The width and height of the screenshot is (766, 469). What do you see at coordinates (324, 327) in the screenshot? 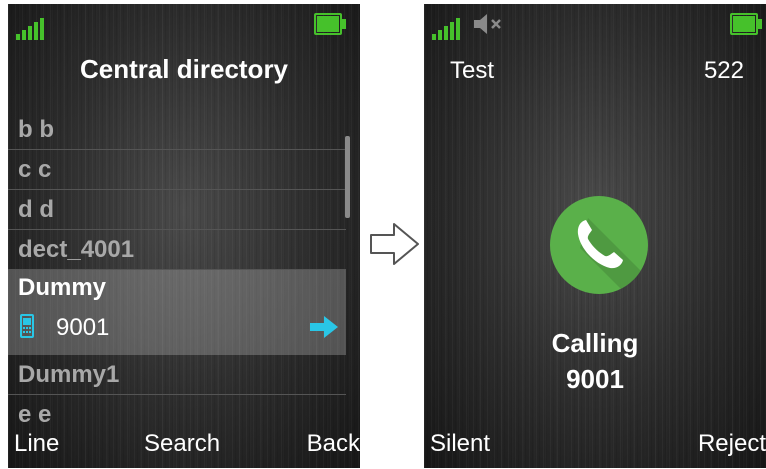
I see `arrow-right-icon` at bounding box center [324, 327].